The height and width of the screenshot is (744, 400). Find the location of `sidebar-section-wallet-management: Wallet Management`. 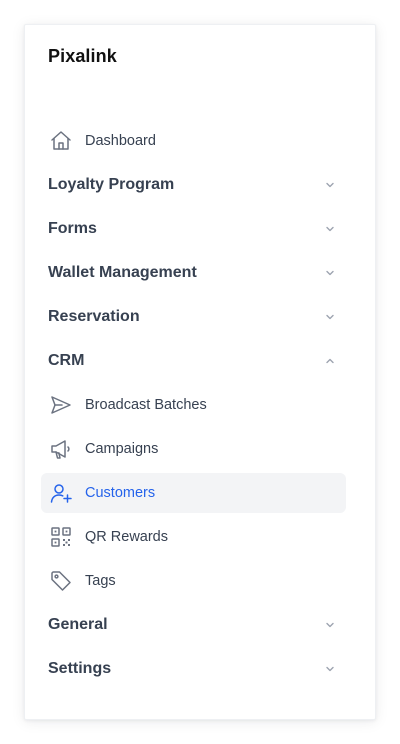

sidebar-section-wallet-management: Wallet Management is located at coordinates (193, 273).